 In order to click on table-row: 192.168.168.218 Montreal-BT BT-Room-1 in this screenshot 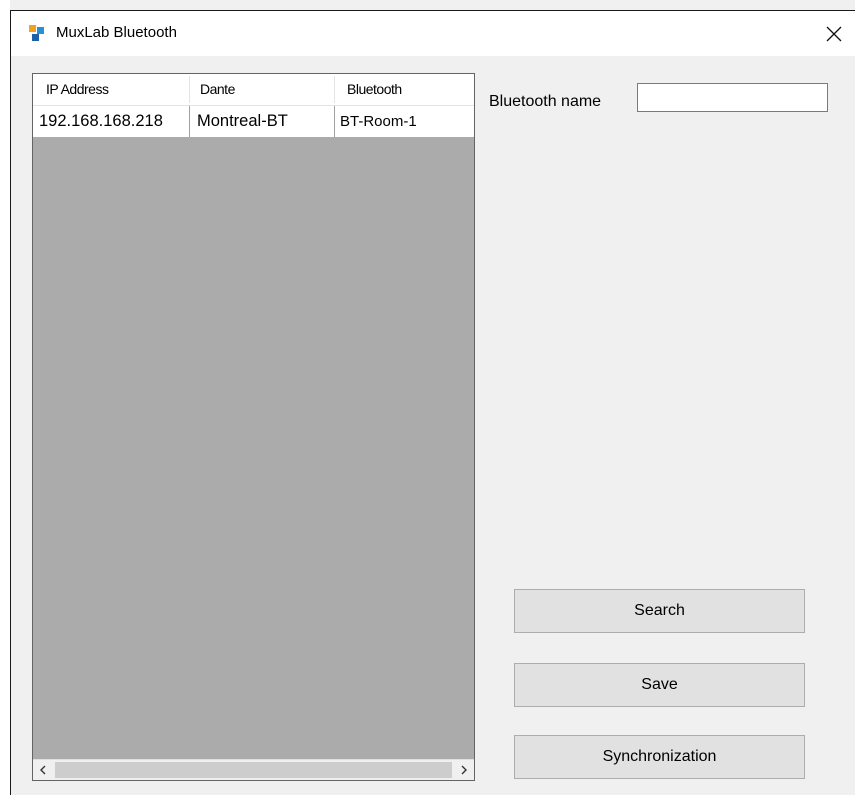, I will do `click(253, 121)`.